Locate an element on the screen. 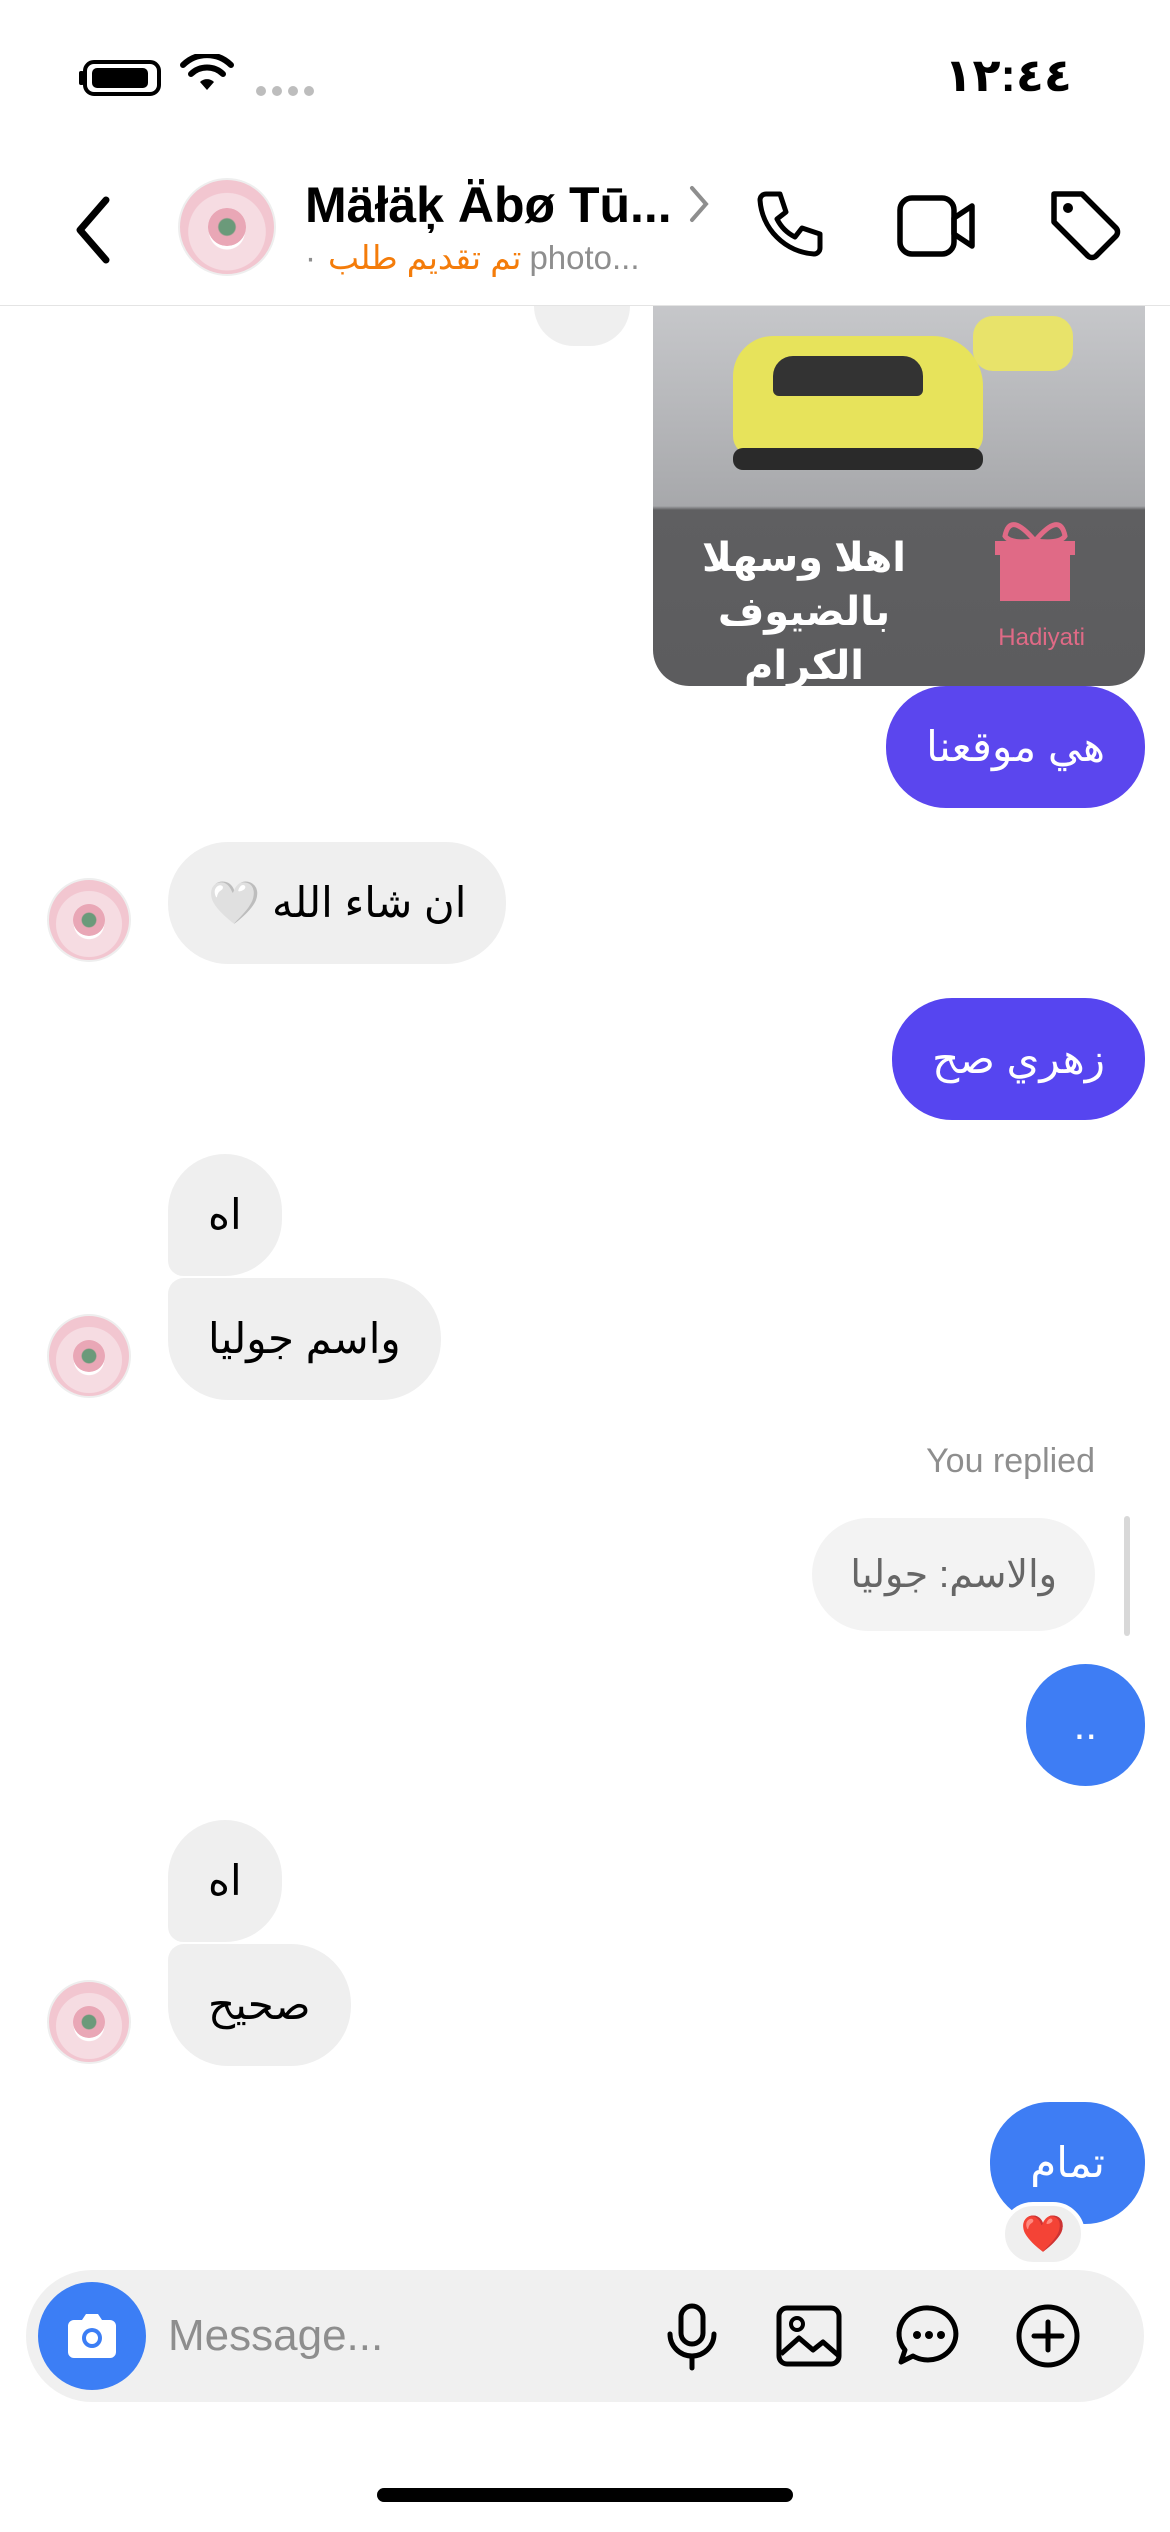 The image size is (1170, 2532). battery-icon is located at coordinates (122, 78).